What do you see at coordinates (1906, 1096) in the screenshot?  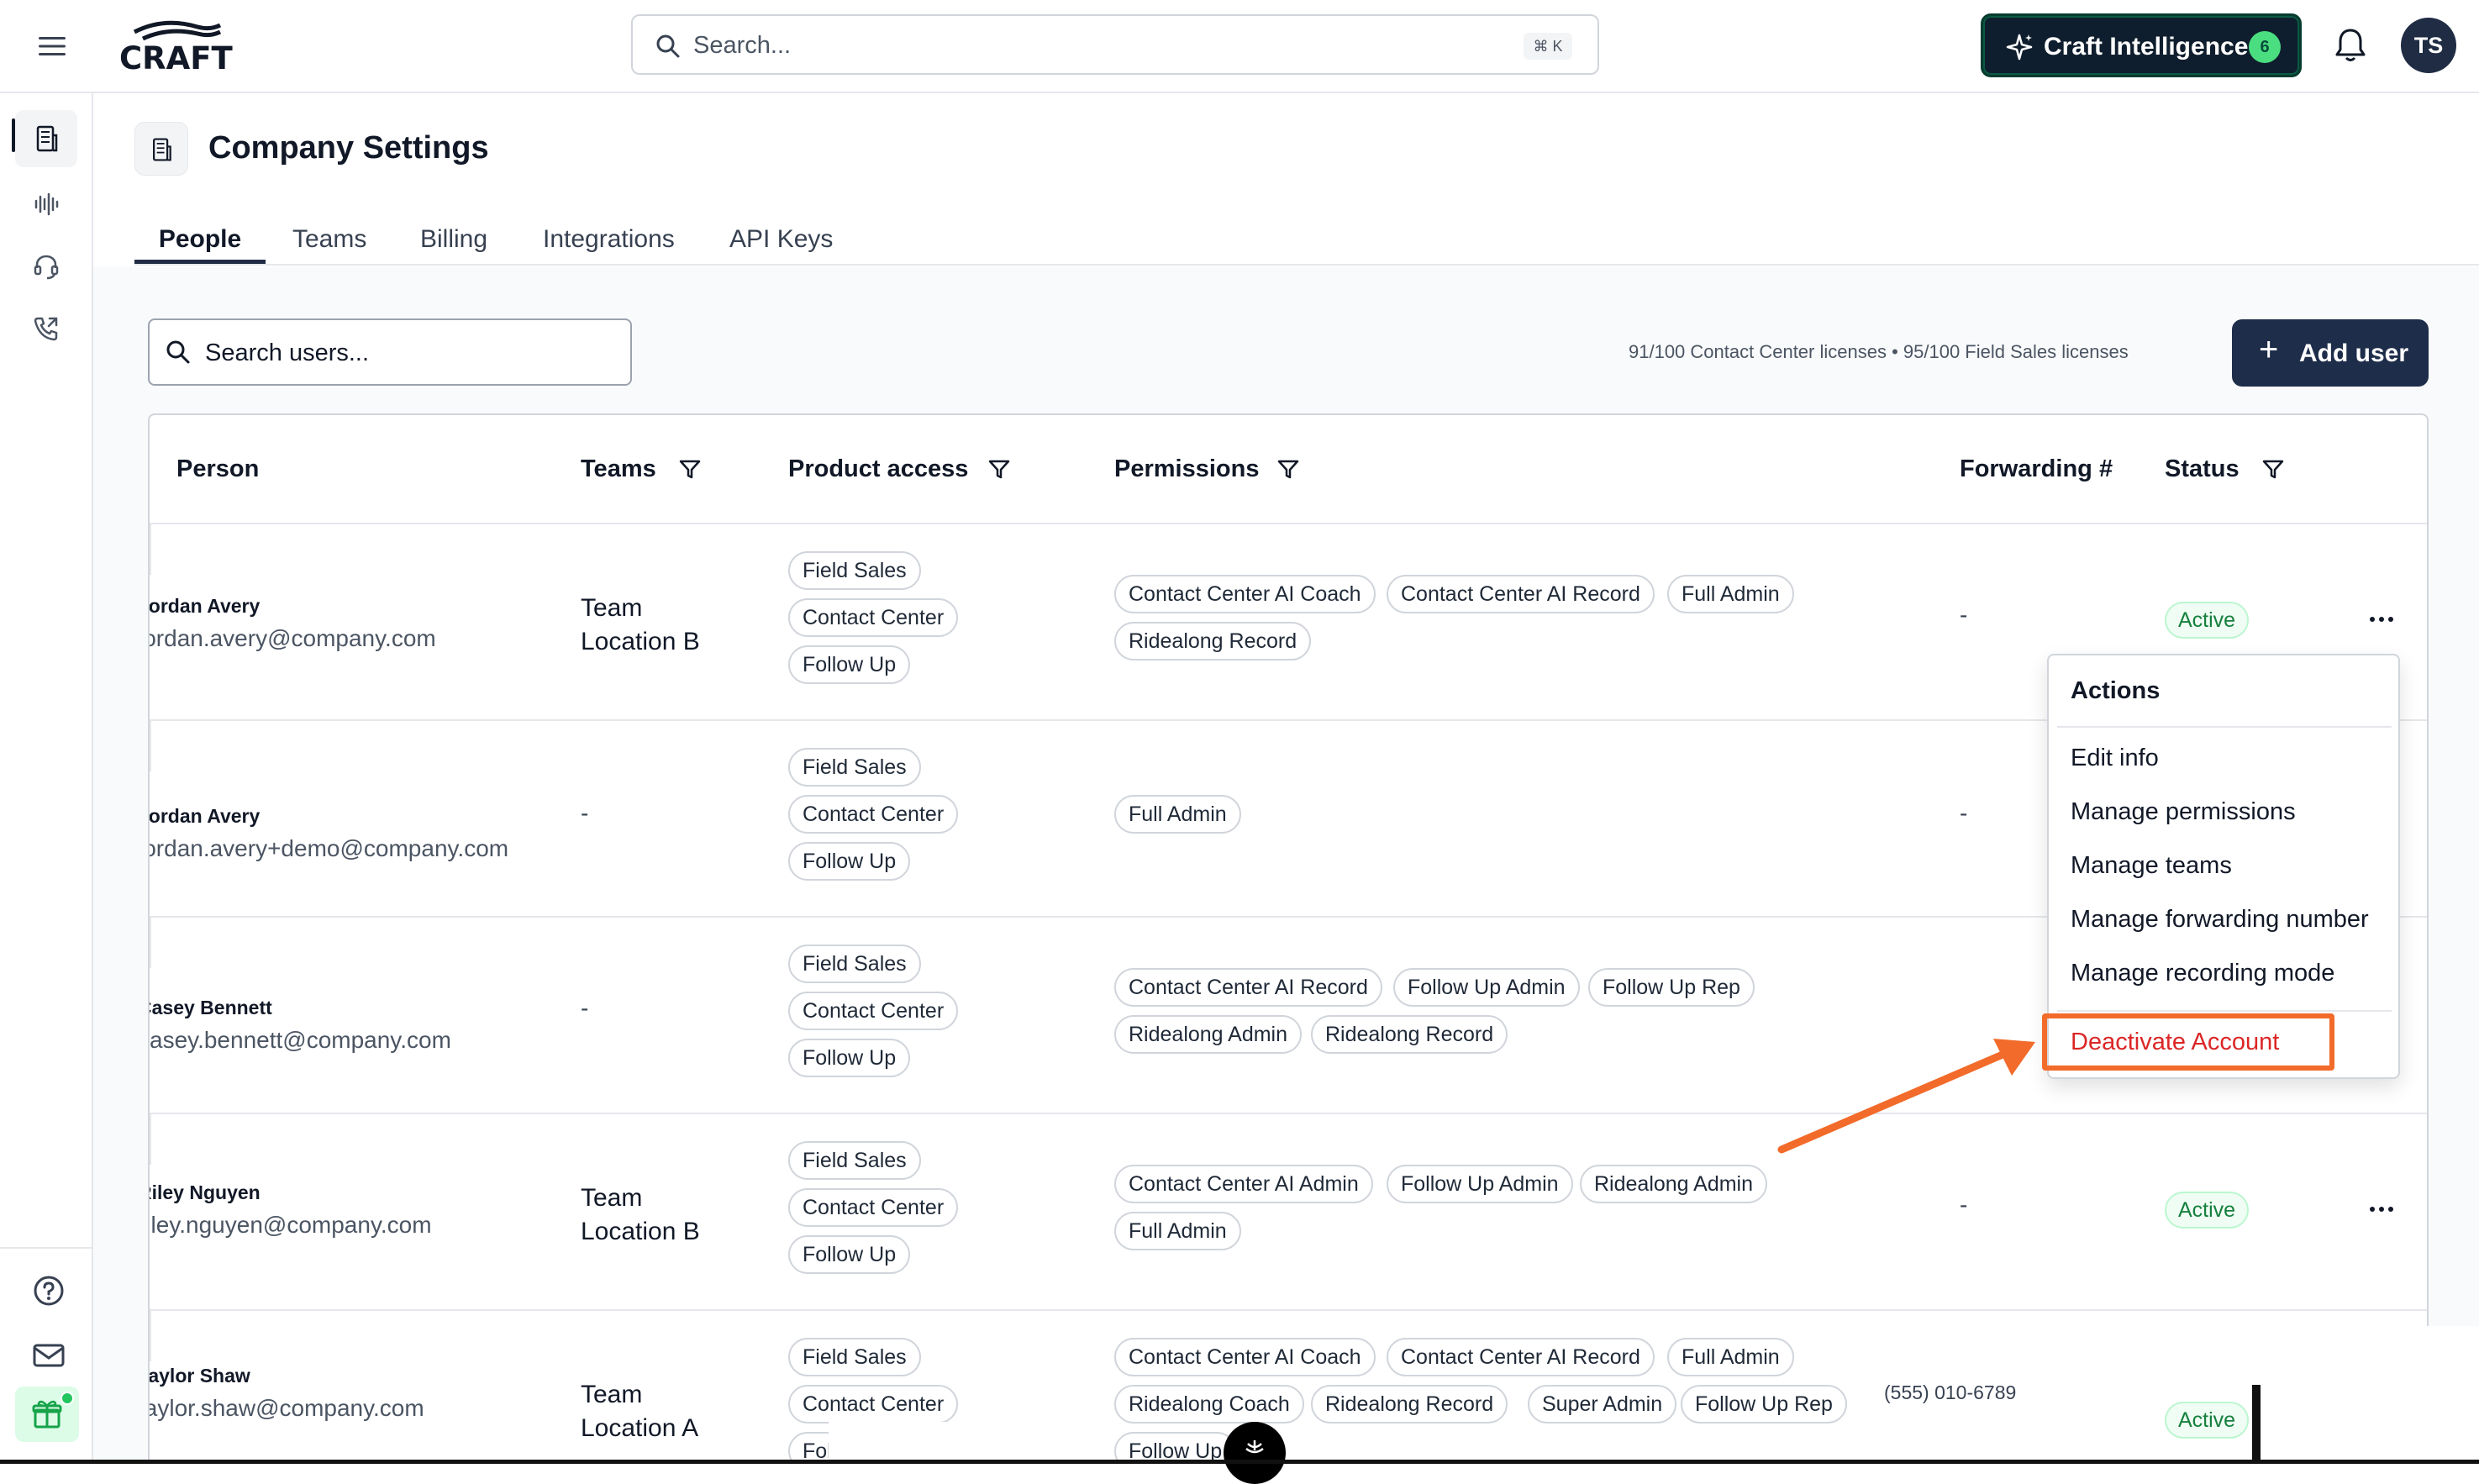 I see `annotation-arrow-icon` at bounding box center [1906, 1096].